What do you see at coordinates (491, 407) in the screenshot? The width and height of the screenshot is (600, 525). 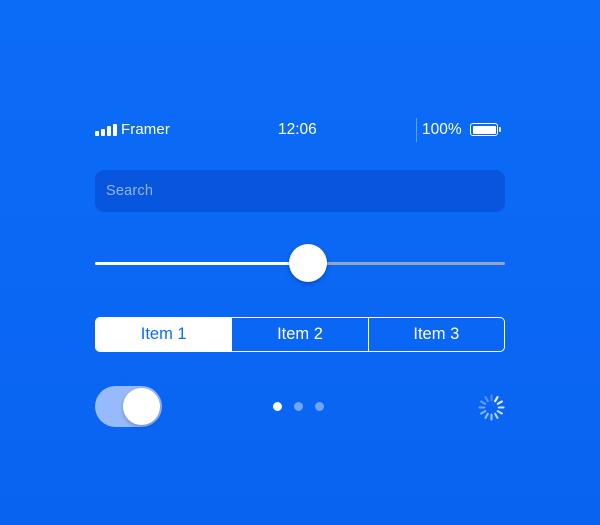 I see `spinner-icon` at bounding box center [491, 407].